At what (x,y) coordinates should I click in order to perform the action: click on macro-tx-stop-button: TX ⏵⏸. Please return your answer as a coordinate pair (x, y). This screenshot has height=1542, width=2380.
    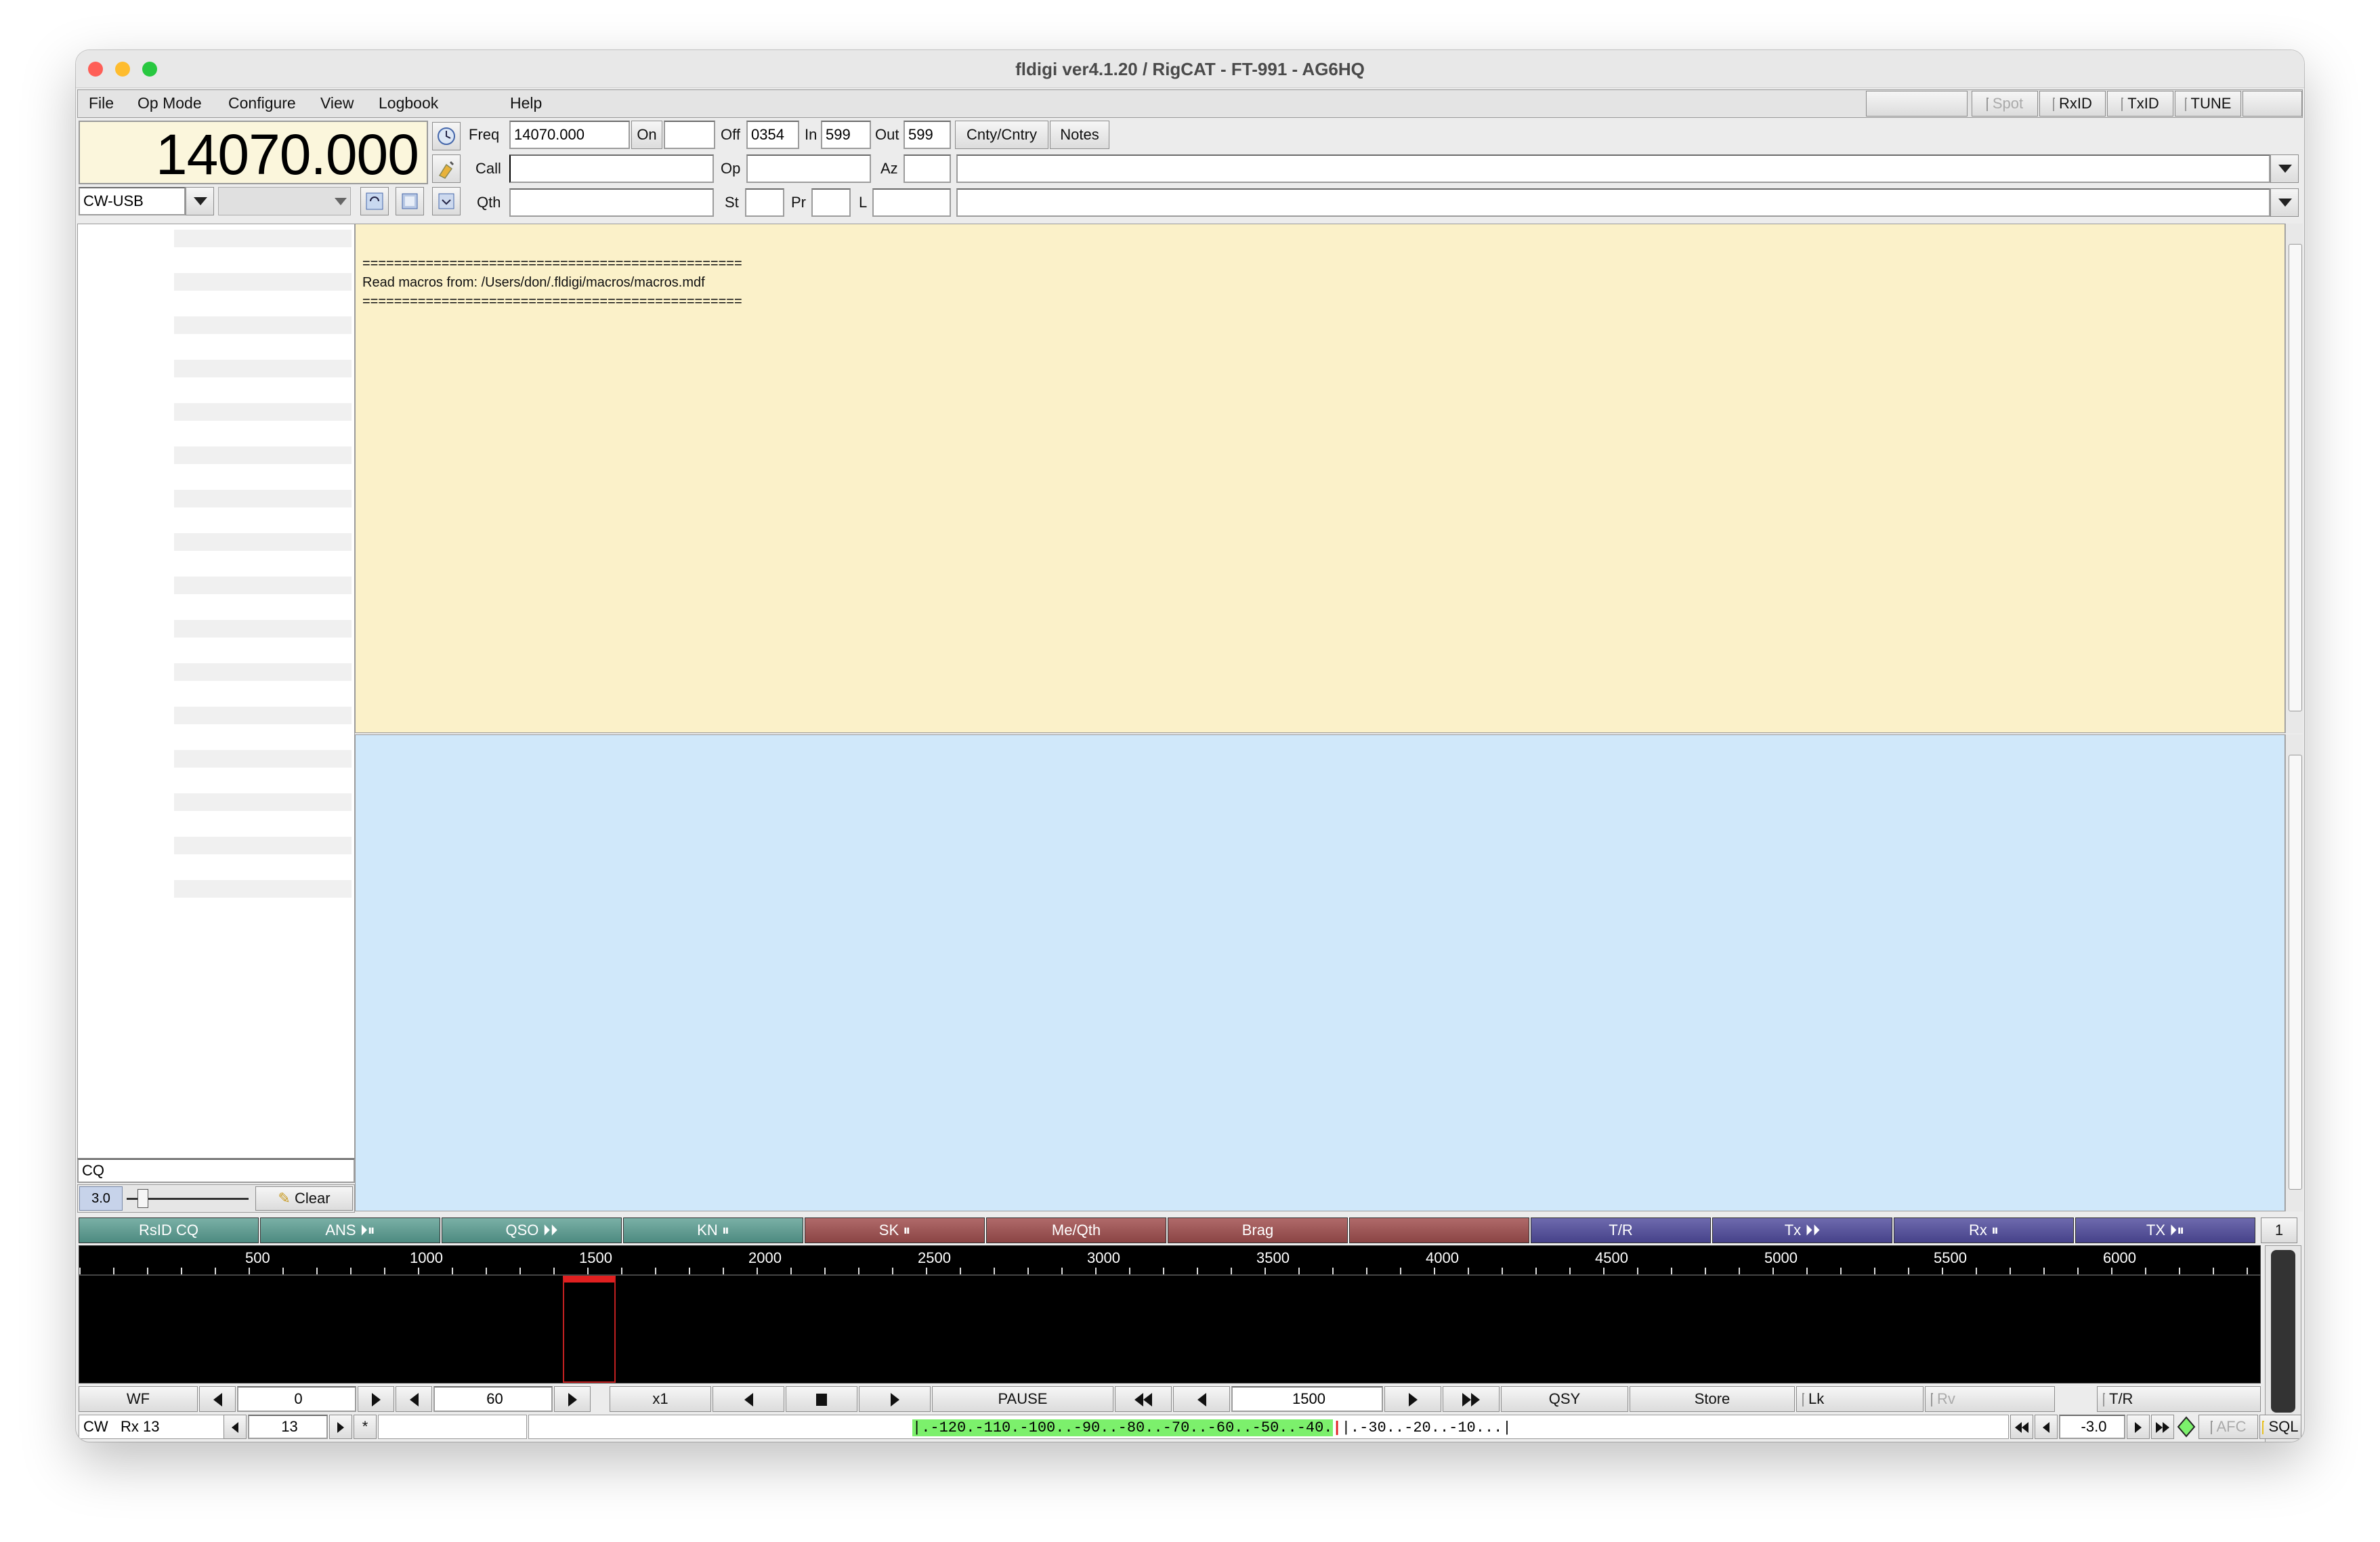
    Looking at the image, I should click on (2165, 1230).